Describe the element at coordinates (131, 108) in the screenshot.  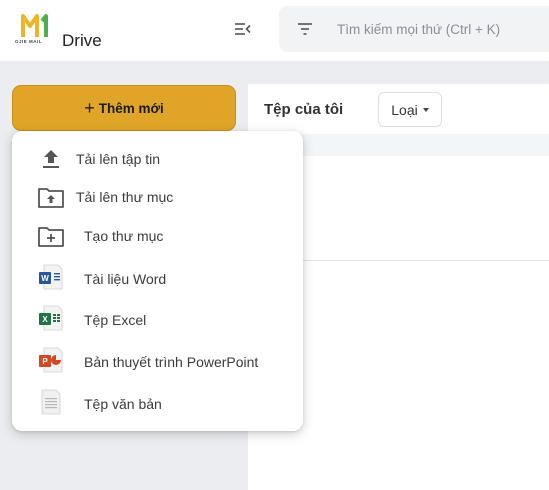
I see `add-new-label: Thêm mới` at that location.